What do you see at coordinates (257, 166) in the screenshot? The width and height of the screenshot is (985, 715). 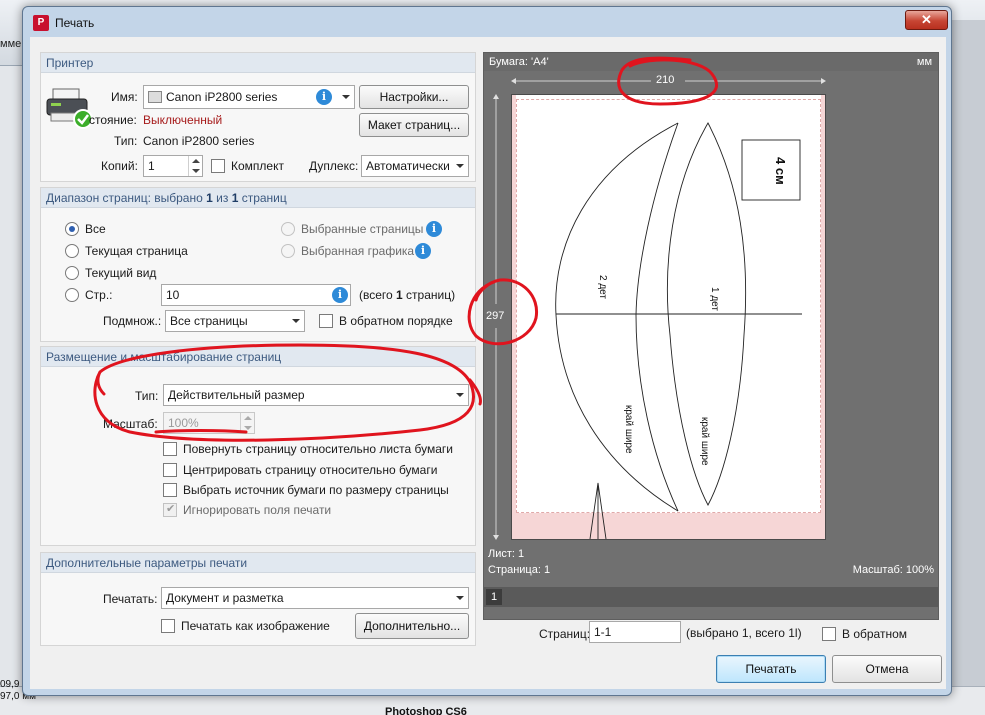 I see `collate-label: Комплект` at bounding box center [257, 166].